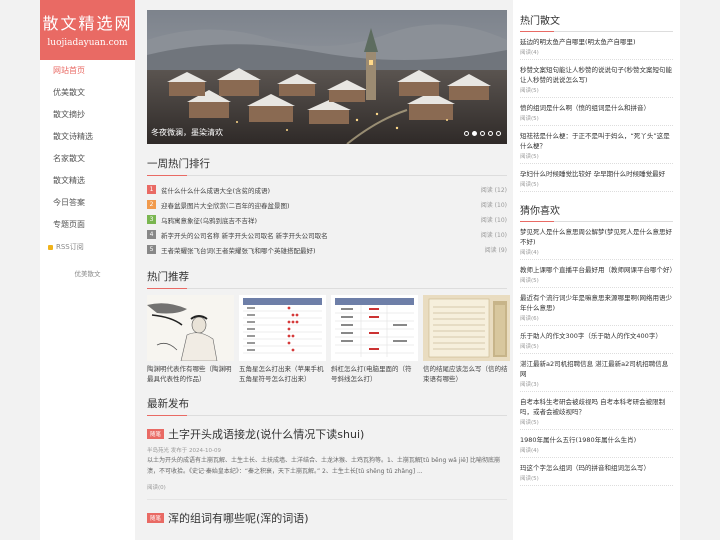 The height and width of the screenshot is (540, 720). Describe the element at coordinates (321, 190) in the screenshot. I see `ranking-title: 贫什么什么什么成语大全(含贫的成语)` at that location.